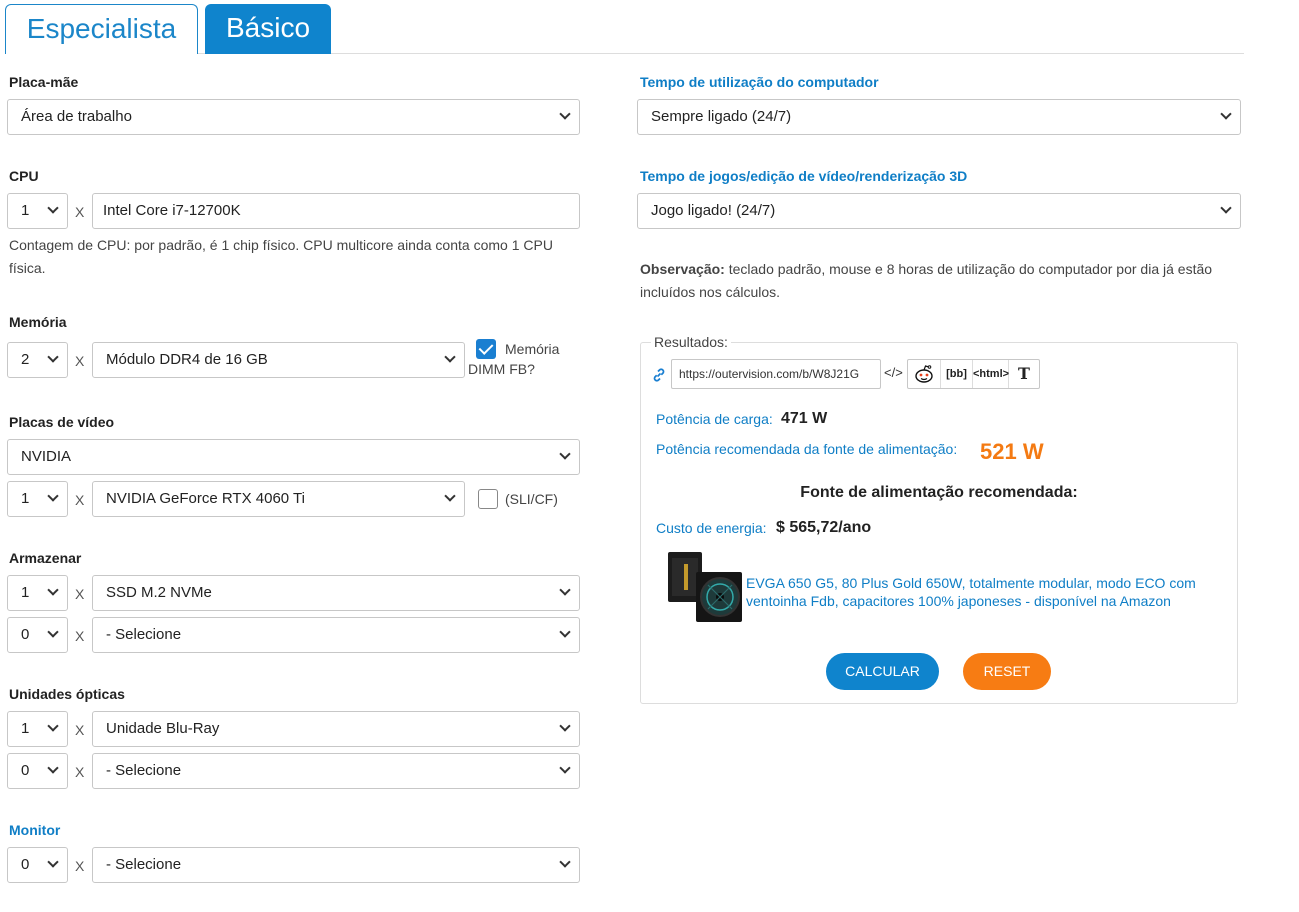 The height and width of the screenshot is (912, 1299). I want to click on reset-button: RESET, so click(1007, 671).